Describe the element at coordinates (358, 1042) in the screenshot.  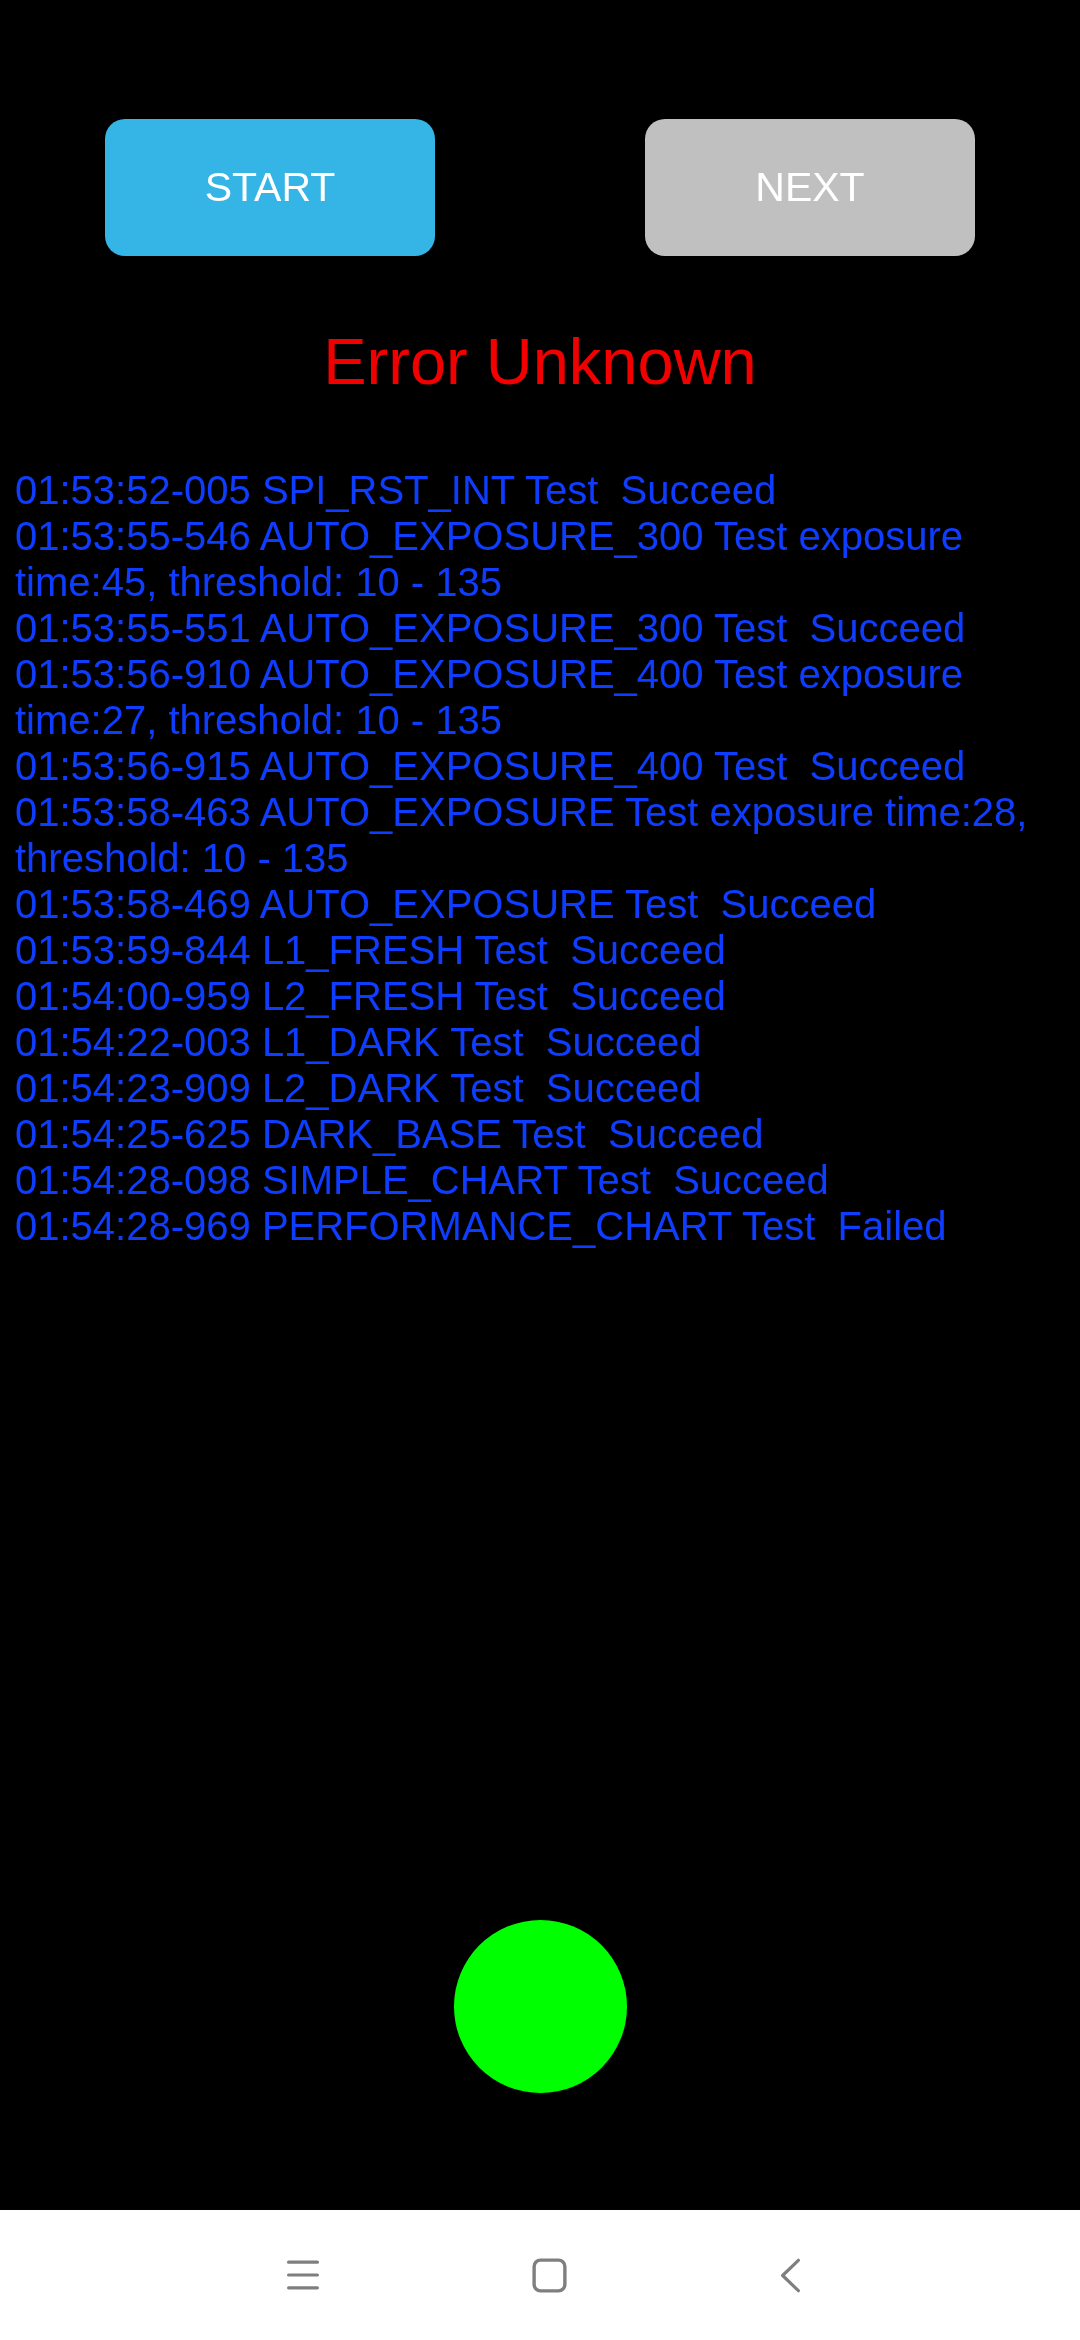
I see `log-line: 01:54:22-003 L1_DARK Test Succeed` at that location.